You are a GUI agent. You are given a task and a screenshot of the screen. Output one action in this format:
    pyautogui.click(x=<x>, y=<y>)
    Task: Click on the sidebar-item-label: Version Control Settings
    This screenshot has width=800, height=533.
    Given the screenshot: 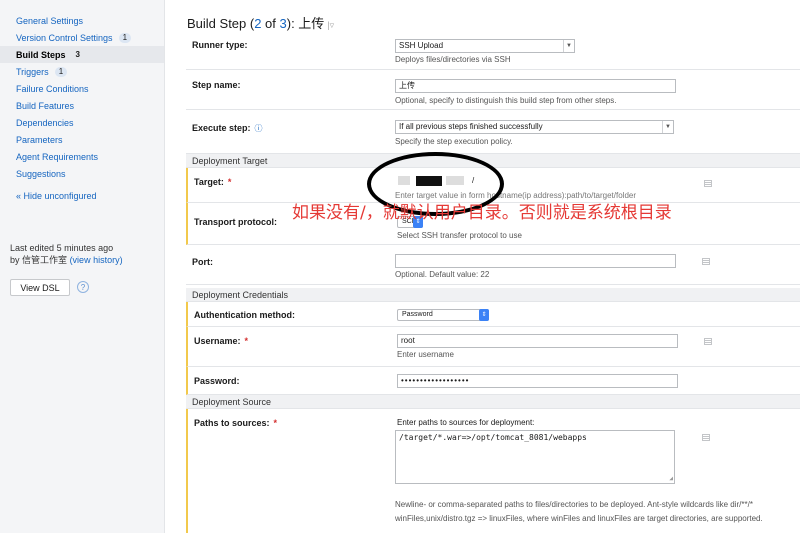 What is the action you would take?
    pyautogui.click(x=64, y=37)
    